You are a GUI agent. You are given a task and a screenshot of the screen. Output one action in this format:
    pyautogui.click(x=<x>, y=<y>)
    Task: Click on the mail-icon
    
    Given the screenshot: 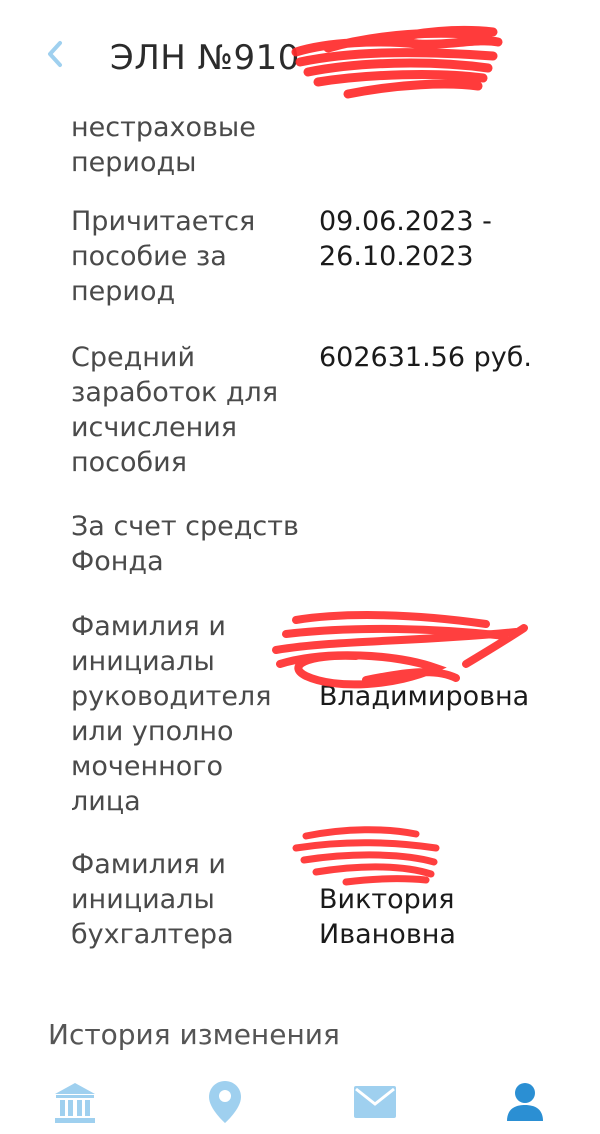 What is the action you would take?
    pyautogui.click(x=375, y=1102)
    